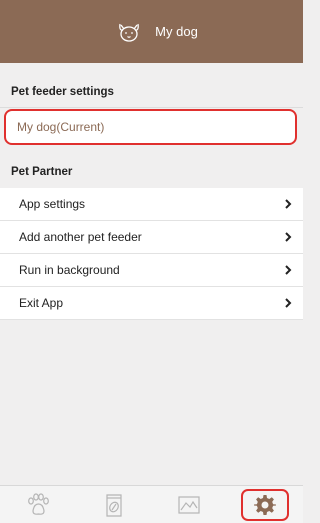  I want to click on menu-item-label: App settings, so click(52, 204).